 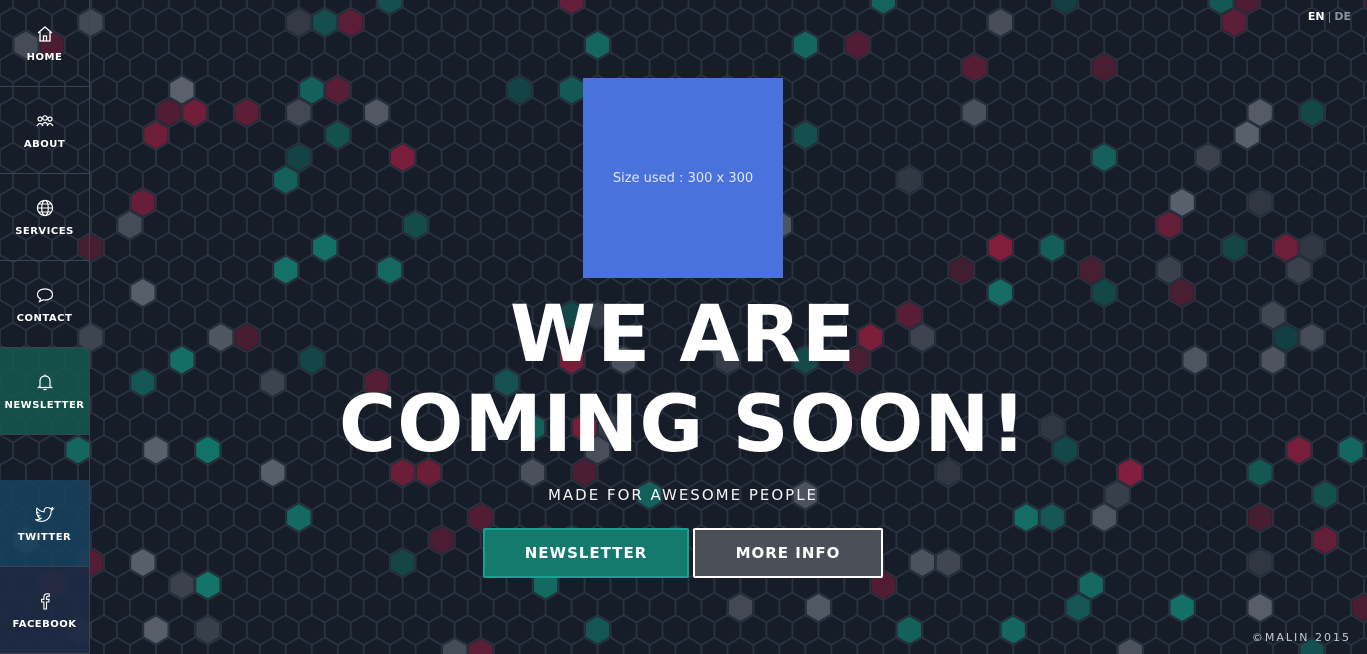 What do you see at coordinates (44, 295) in the screenshot?
I see `chat-bubble-icon` at bounding box center [44, 295].